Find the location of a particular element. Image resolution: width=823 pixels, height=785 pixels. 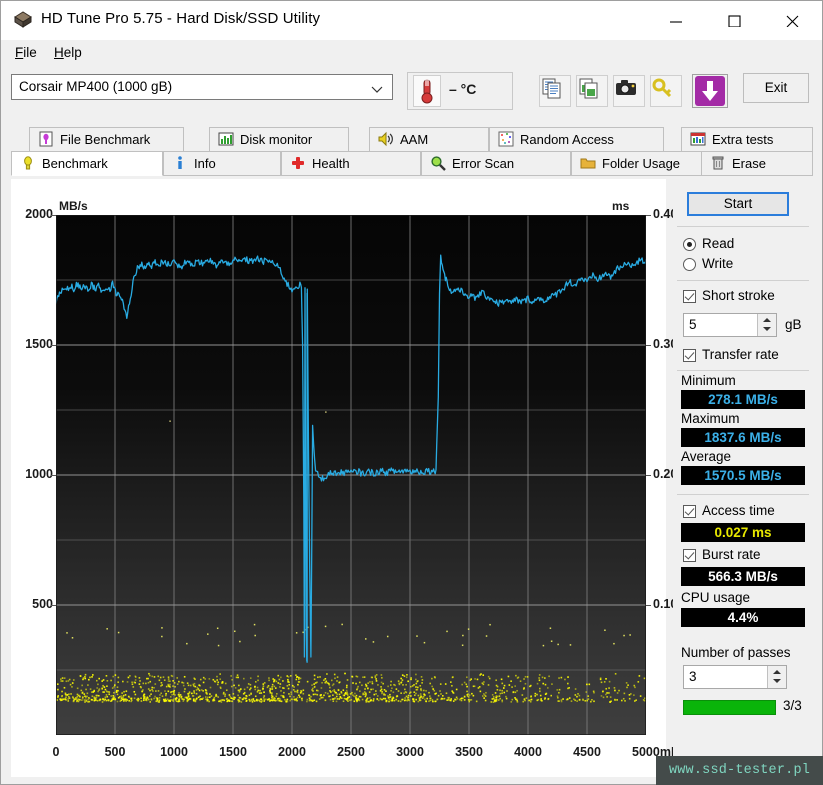

exit-button: Exit is located at coordinates (776, 88).